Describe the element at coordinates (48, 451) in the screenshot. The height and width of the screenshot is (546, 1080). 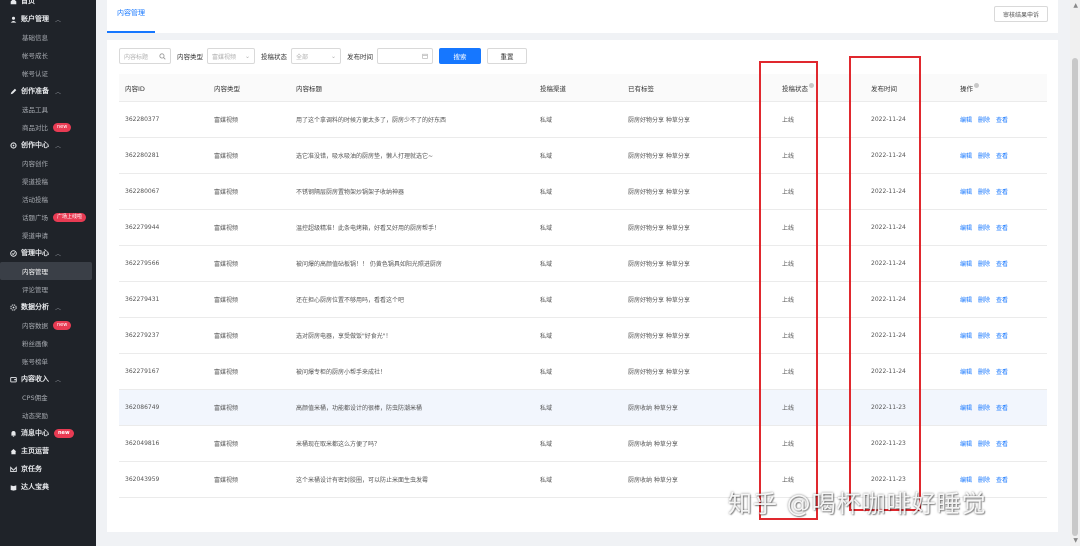
I see `sidebar-group-25: 主页运营` at that location.